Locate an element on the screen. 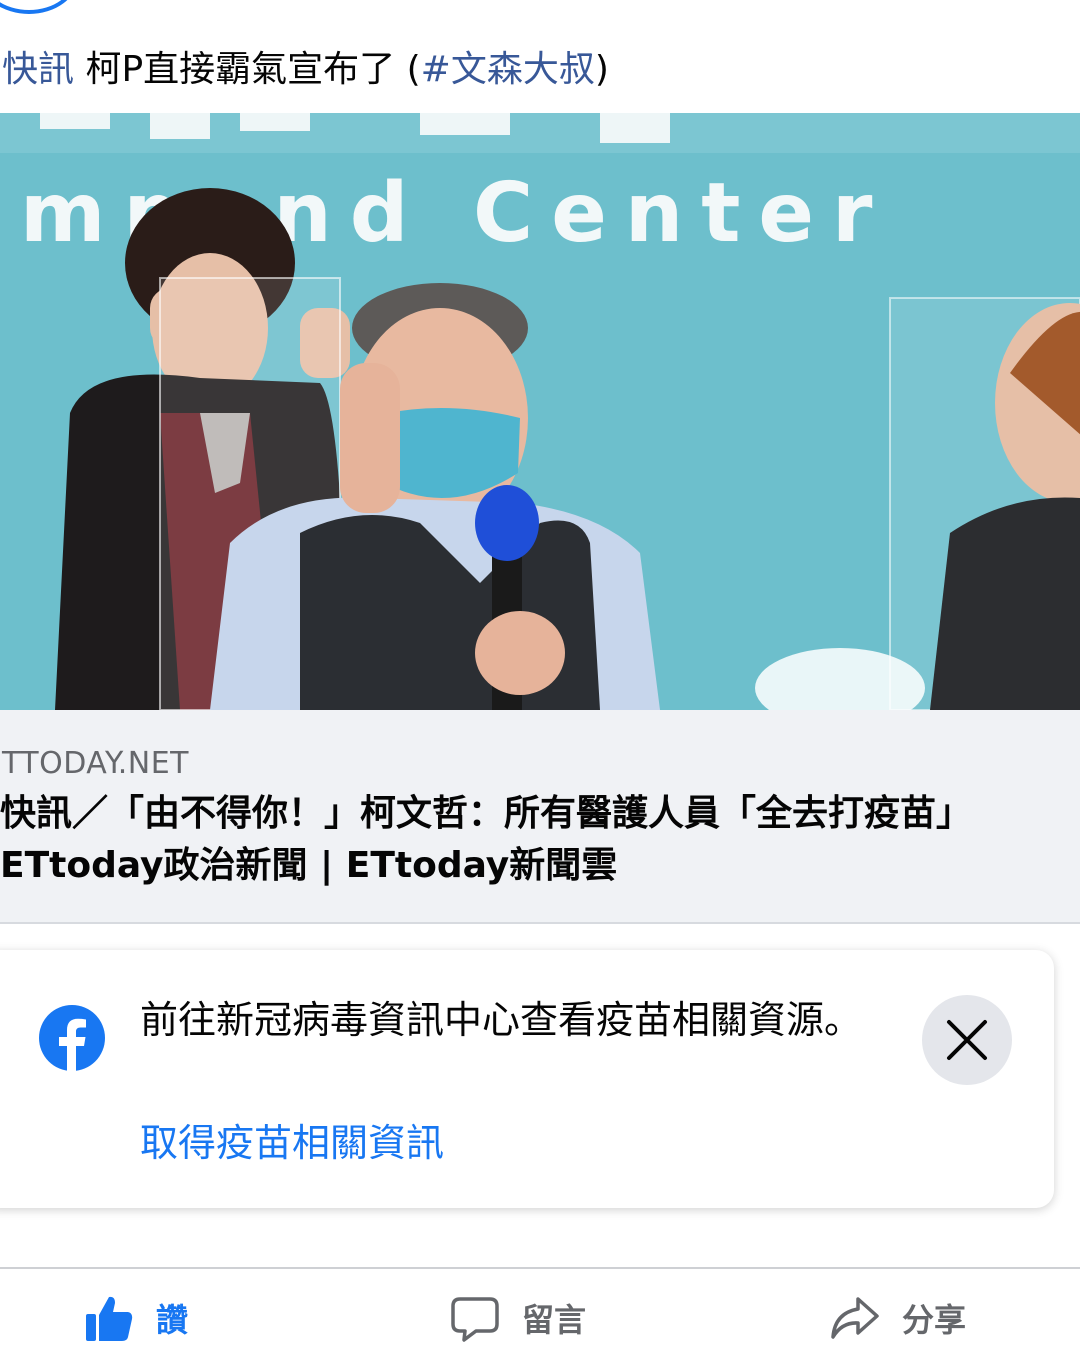 The width and height of the screenshot is (1080, 1346). close-icon is located at coordinates (967, 1040).